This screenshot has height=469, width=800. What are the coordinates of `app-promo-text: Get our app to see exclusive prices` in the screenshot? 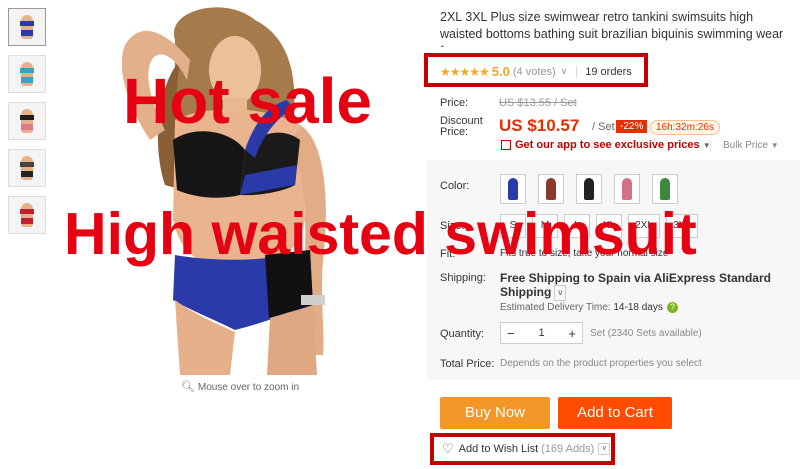 It's located at (607, 145).